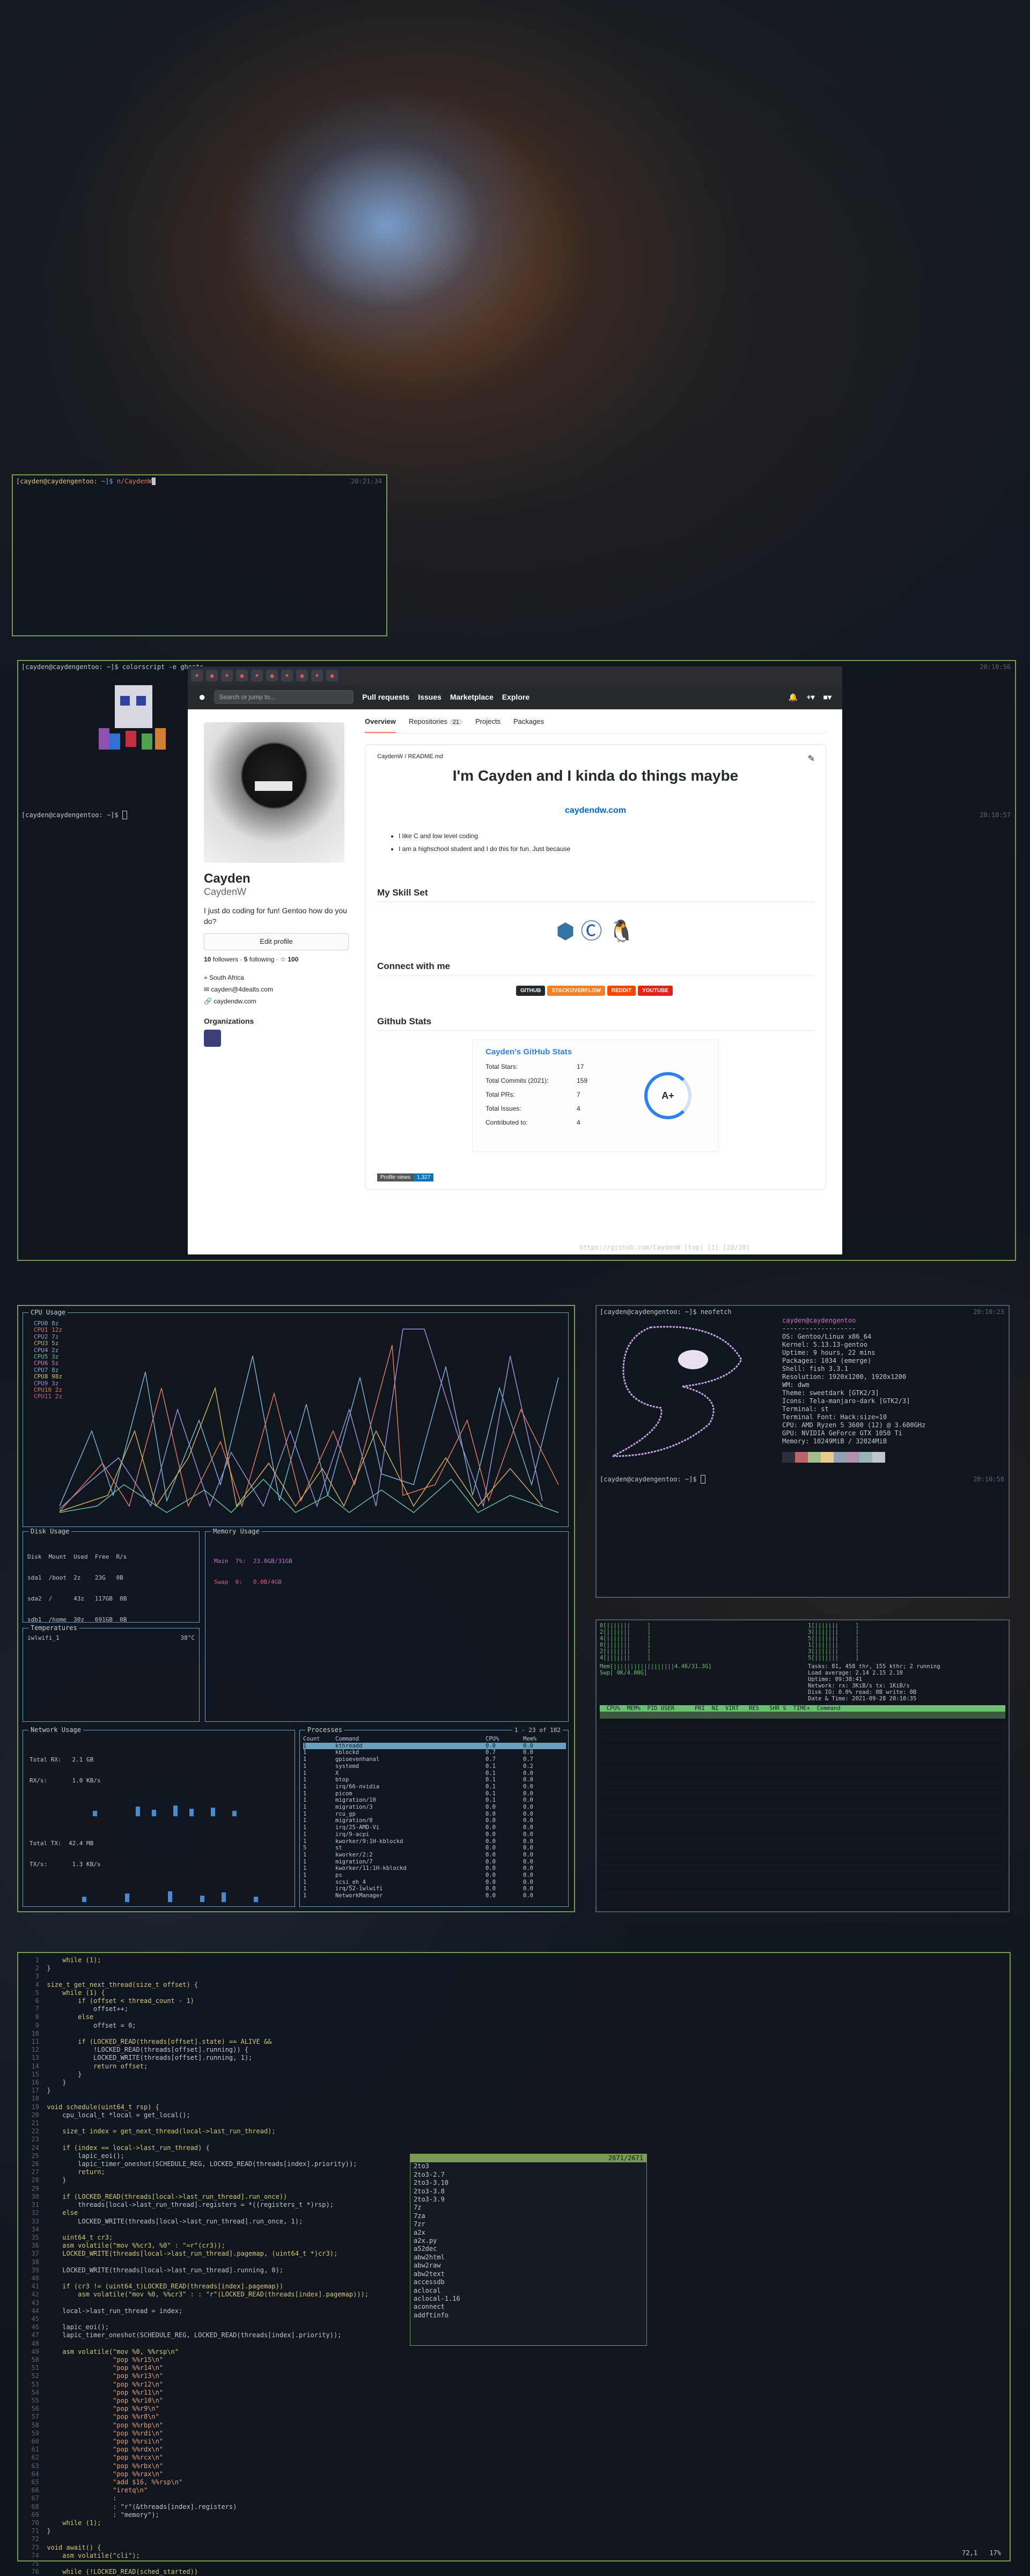 This screenshot has height=2576, width=1030. I want to click on youtube-badge: YOUTUBE, so click(656, 991).